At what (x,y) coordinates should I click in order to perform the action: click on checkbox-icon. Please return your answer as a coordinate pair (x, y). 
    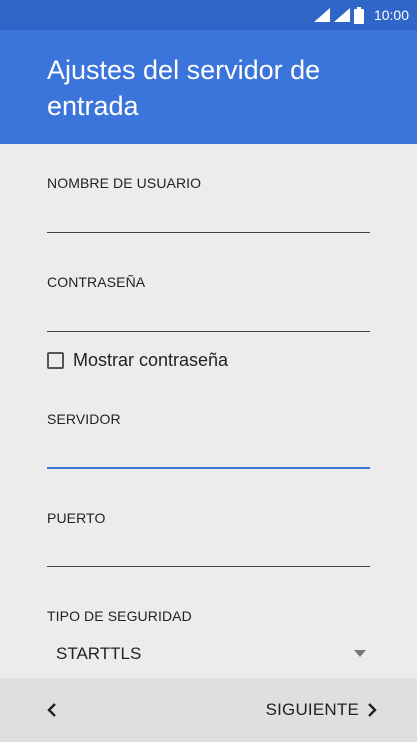
    Looking at the image, I should click on (55, 360).